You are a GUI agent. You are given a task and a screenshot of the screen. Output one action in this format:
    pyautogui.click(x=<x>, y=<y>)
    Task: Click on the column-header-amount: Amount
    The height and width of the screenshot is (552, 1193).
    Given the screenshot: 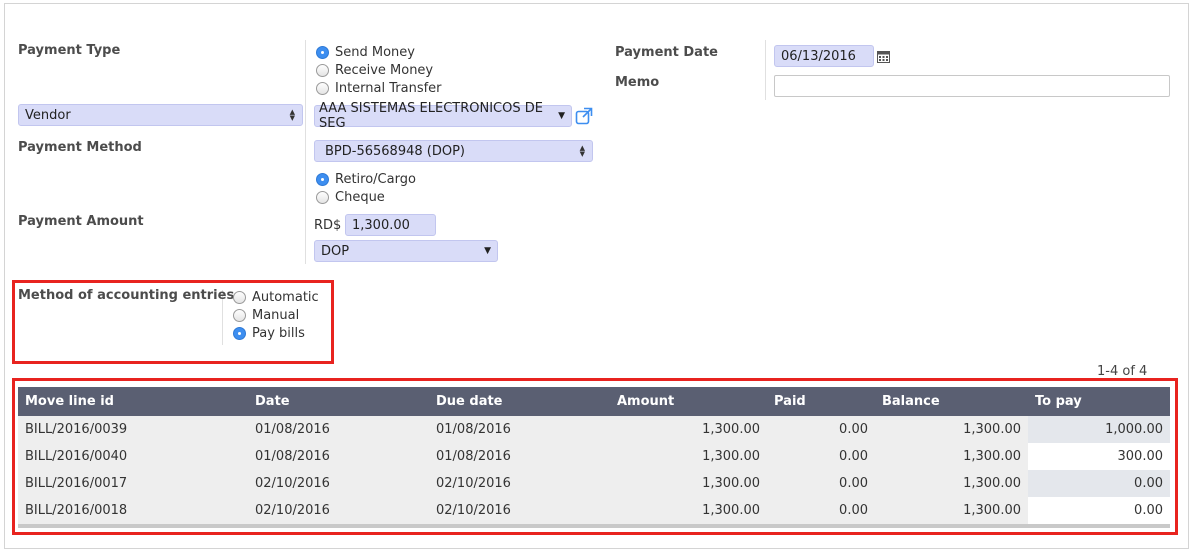 What is the action you would take?
    pyautogui.click(x=688, y=401)
    